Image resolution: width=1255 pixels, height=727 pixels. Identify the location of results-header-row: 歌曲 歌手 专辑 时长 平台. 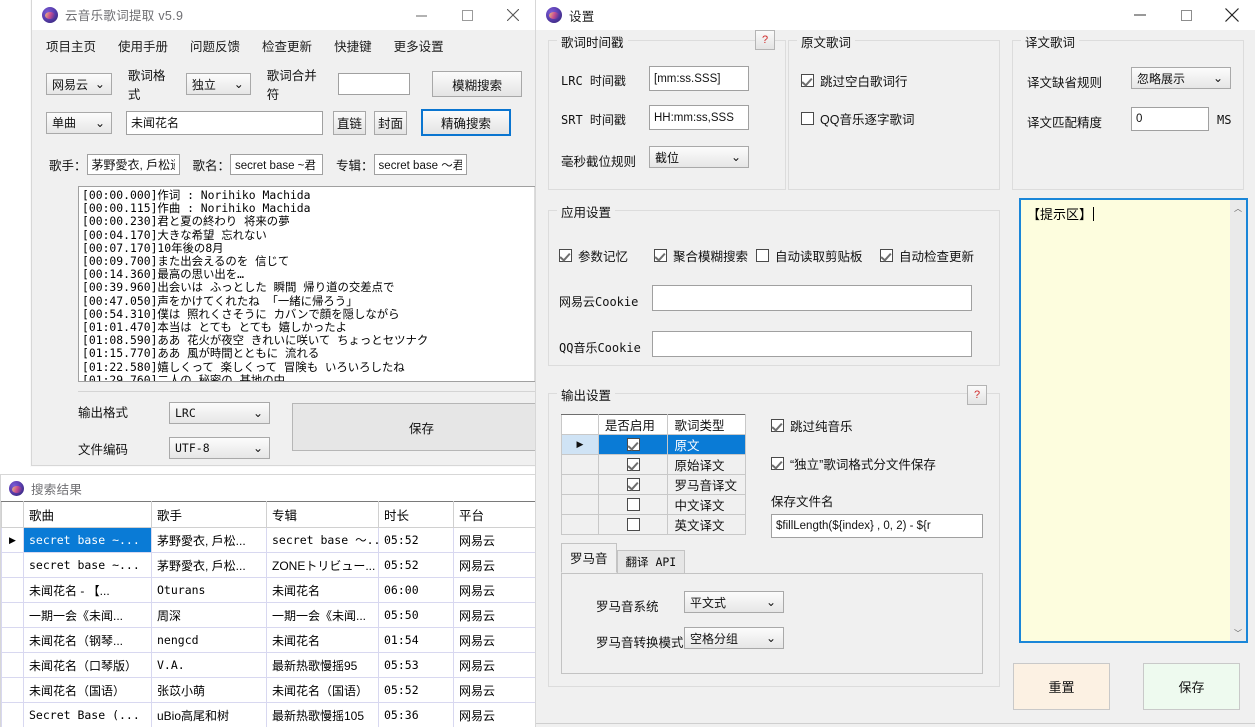
(268, 514).